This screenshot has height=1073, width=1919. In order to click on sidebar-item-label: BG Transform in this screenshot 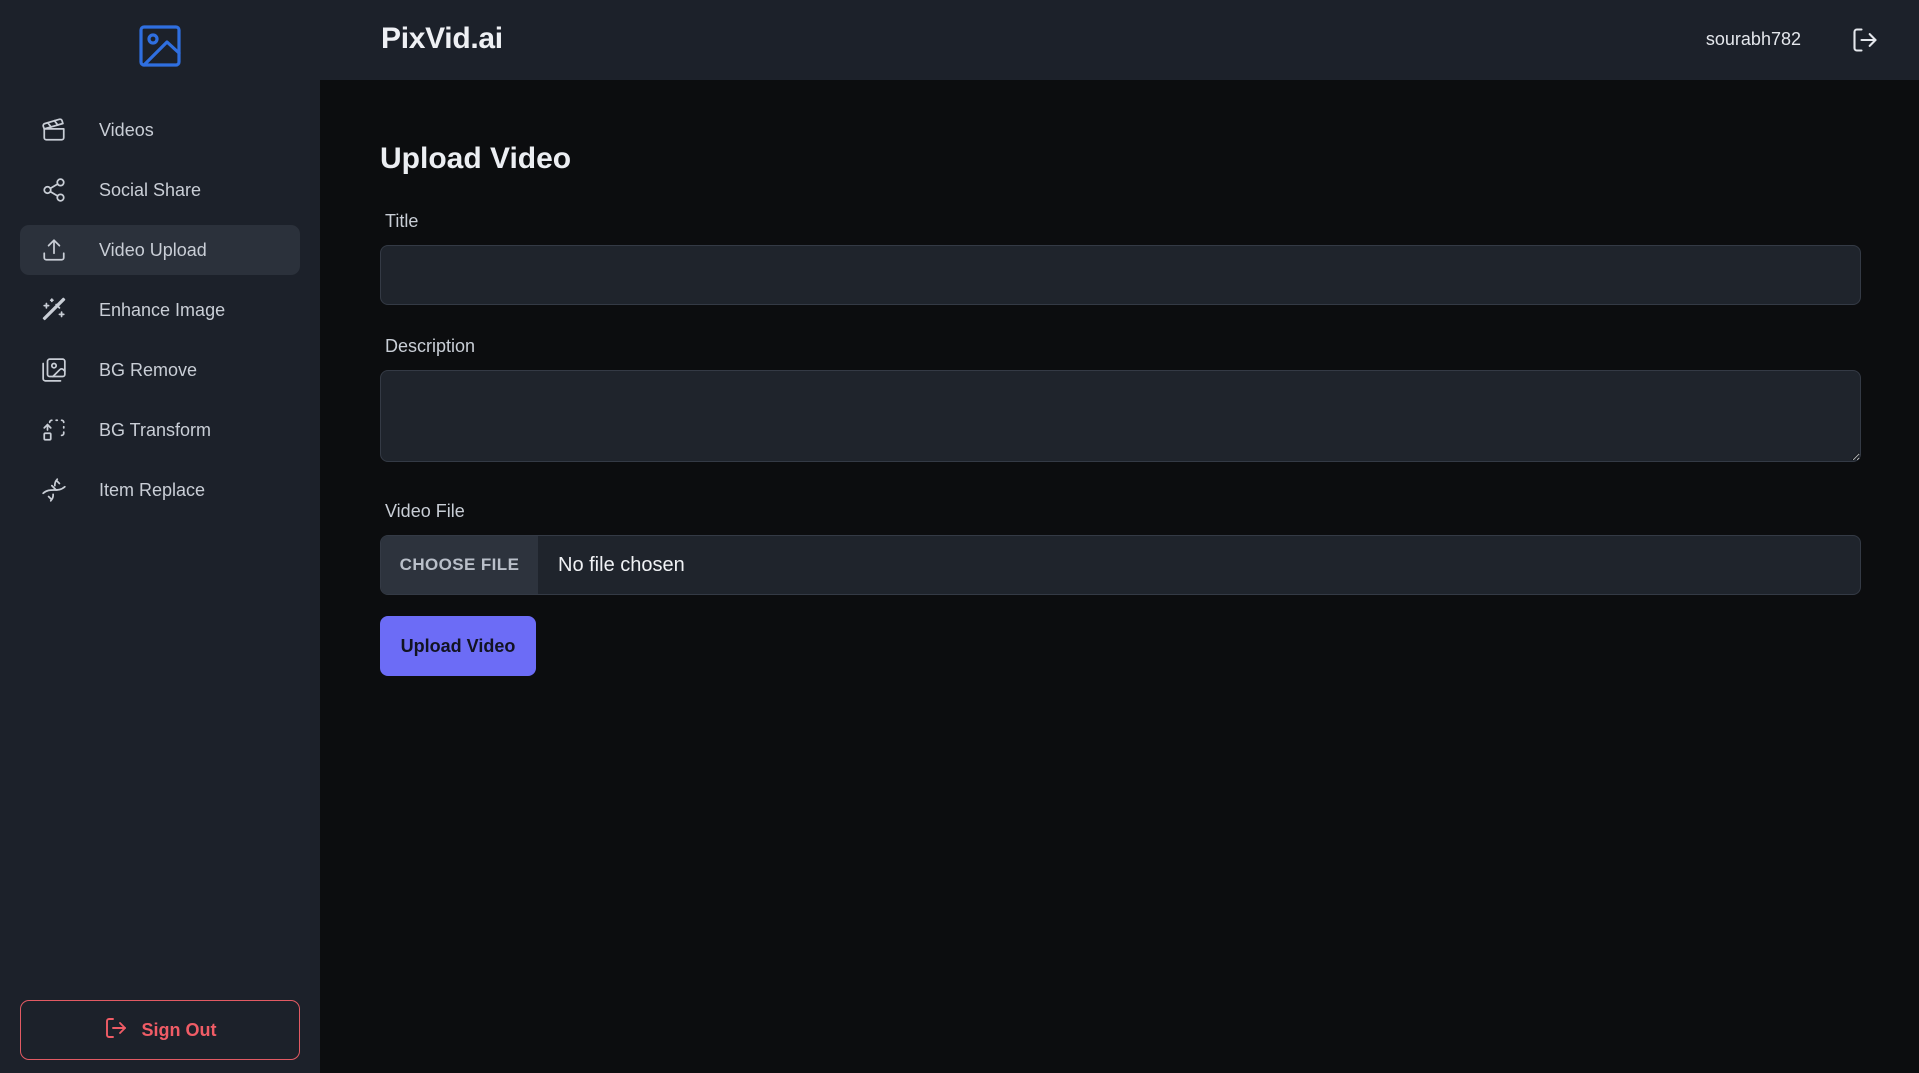, I will do `click(155, 429)`.